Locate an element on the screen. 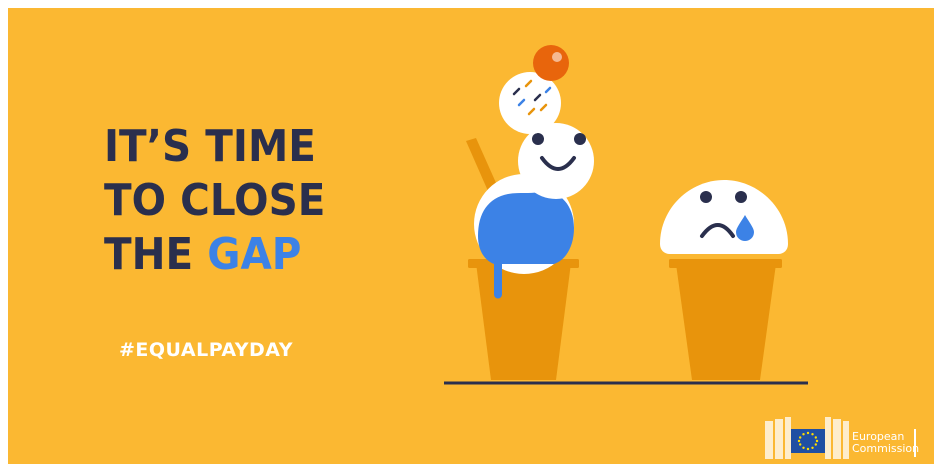 This screenshot has height=471, width=941. sad-ice-cream-cone-icon is located at coordinates (724, 280).